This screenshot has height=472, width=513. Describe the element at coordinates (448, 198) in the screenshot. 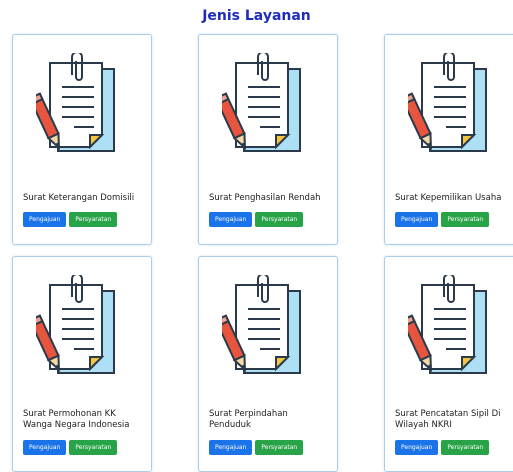

I see `service-title: Surat Kepemilikan Usaha` at that location.